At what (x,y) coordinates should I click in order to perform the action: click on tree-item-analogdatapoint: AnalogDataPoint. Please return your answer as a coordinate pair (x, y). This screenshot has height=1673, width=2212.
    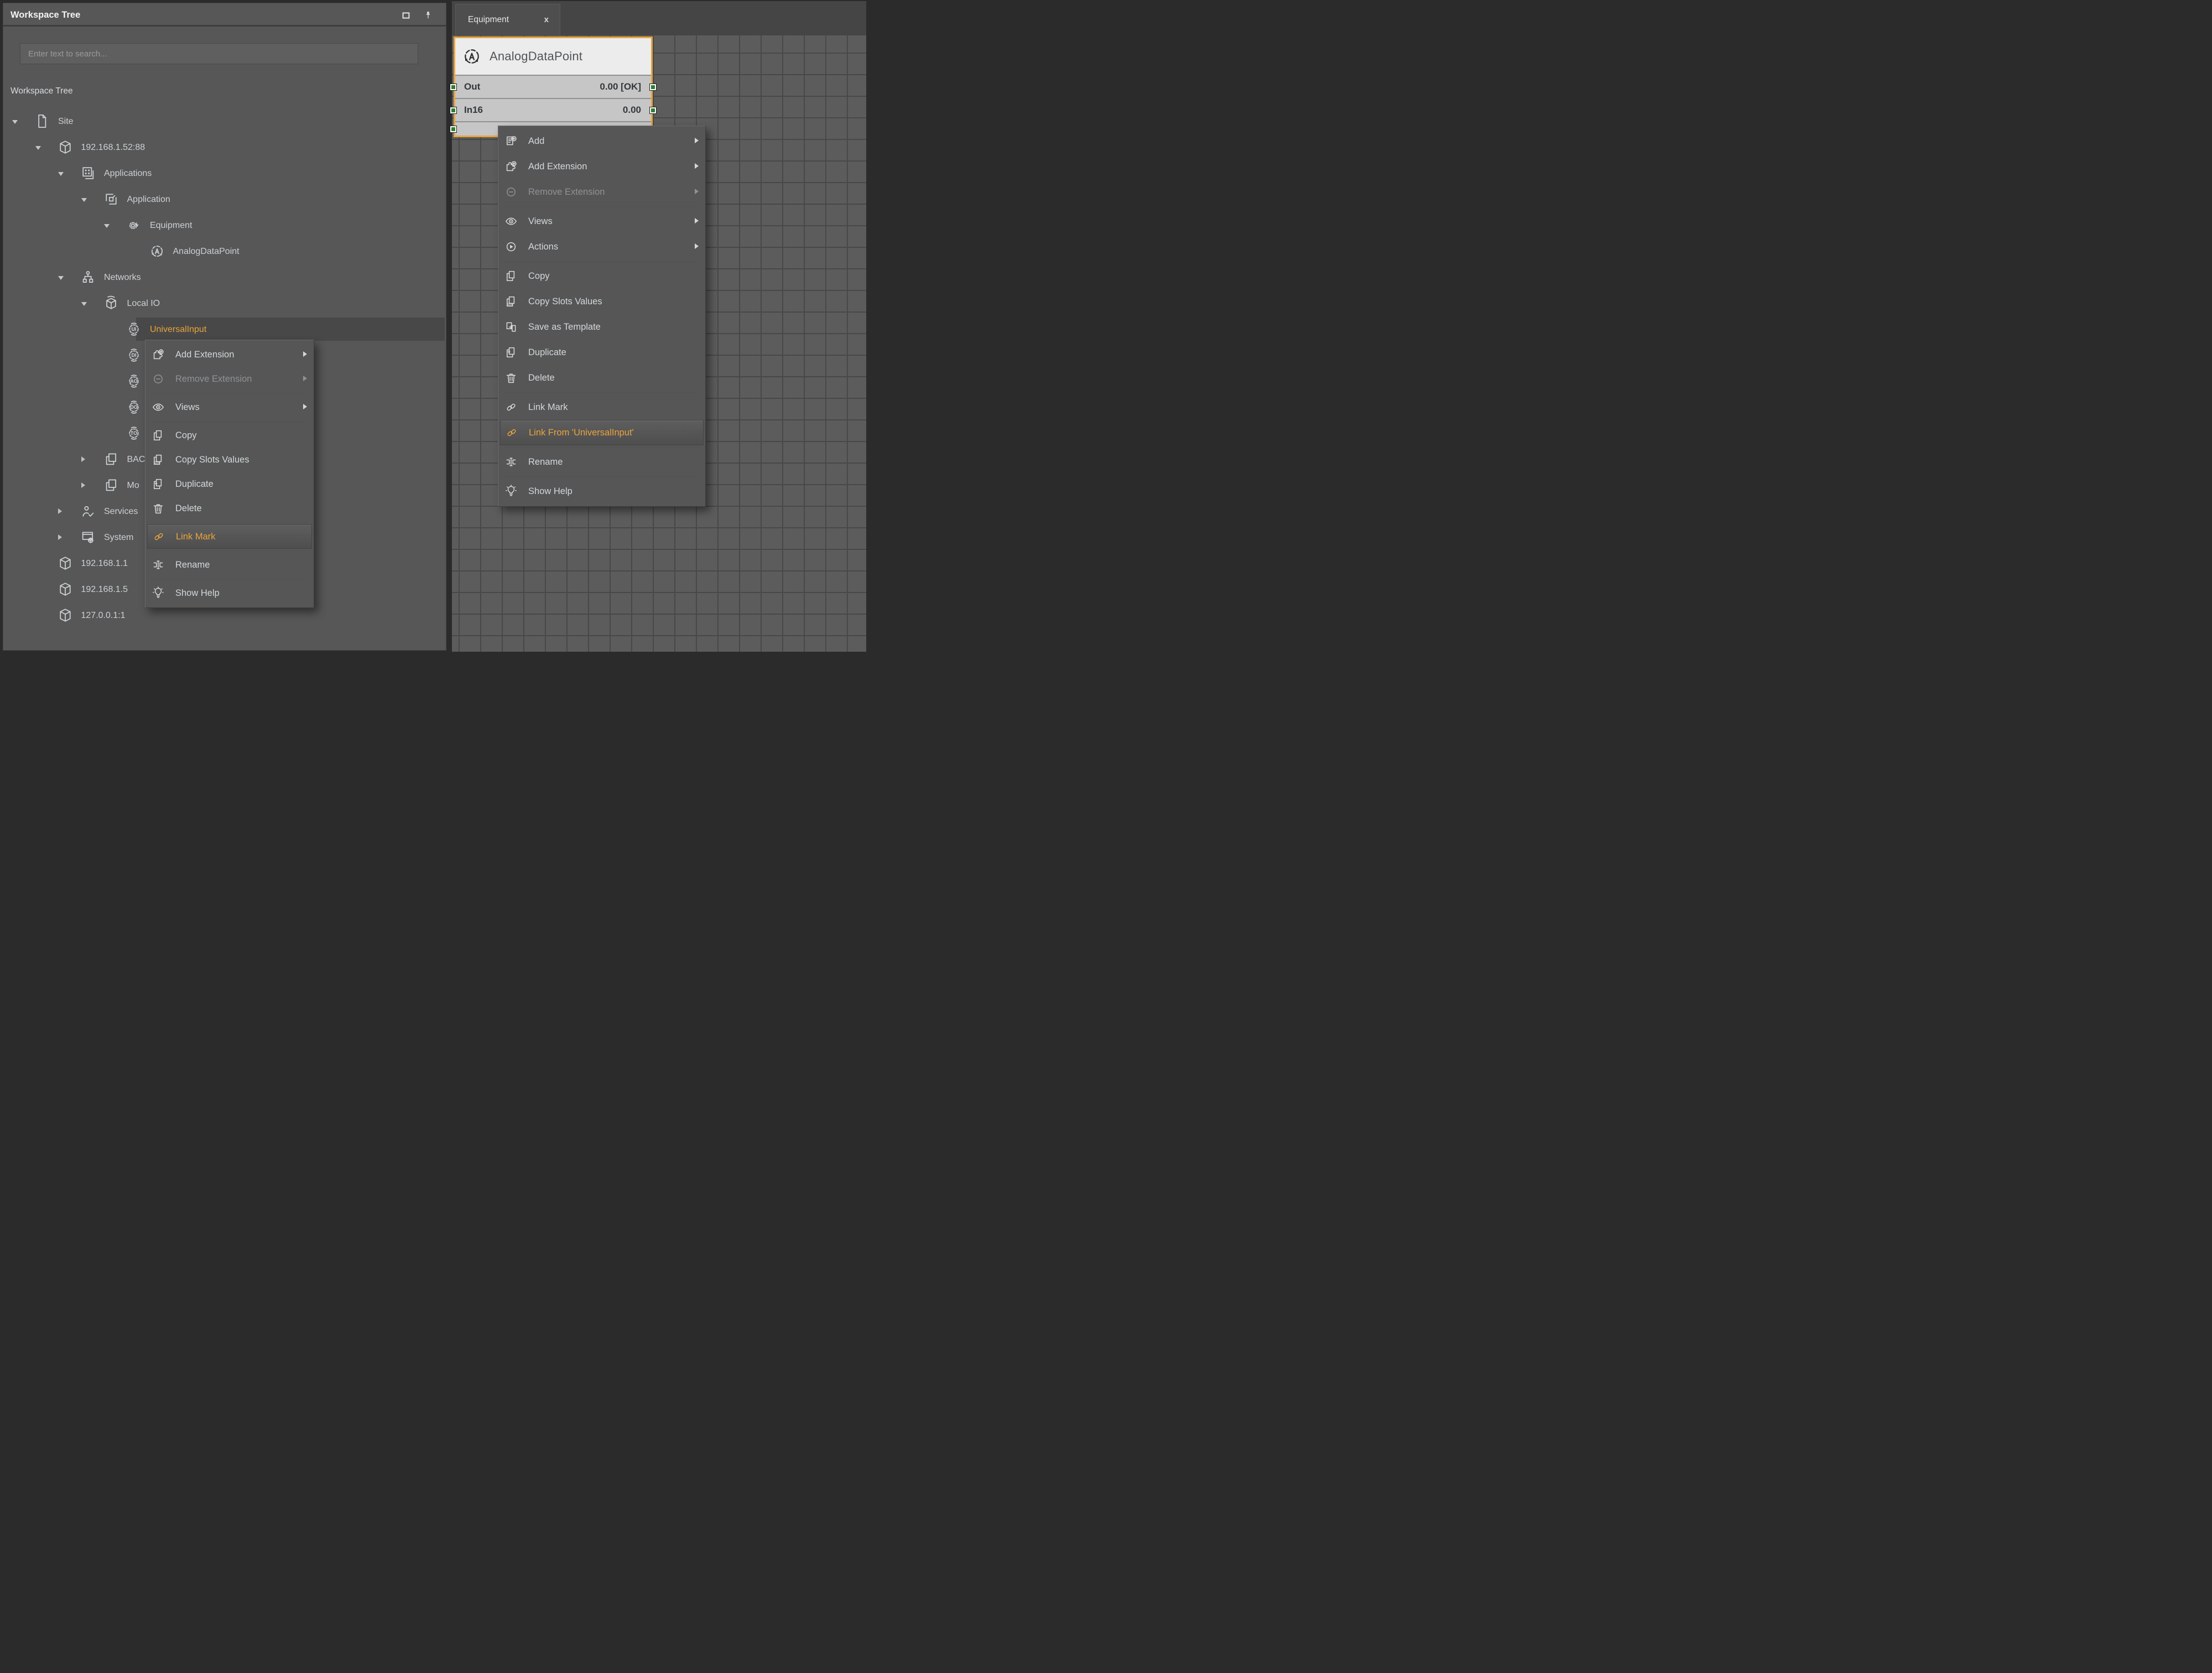
    Looking at the image, I should click on (224, 251).